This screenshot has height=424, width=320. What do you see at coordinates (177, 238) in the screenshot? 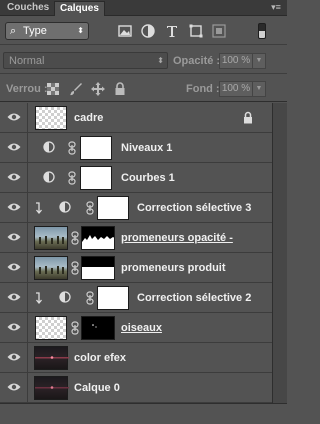
I see `layer-name: promeneurs opacité -` at bounding box center [177, 238].